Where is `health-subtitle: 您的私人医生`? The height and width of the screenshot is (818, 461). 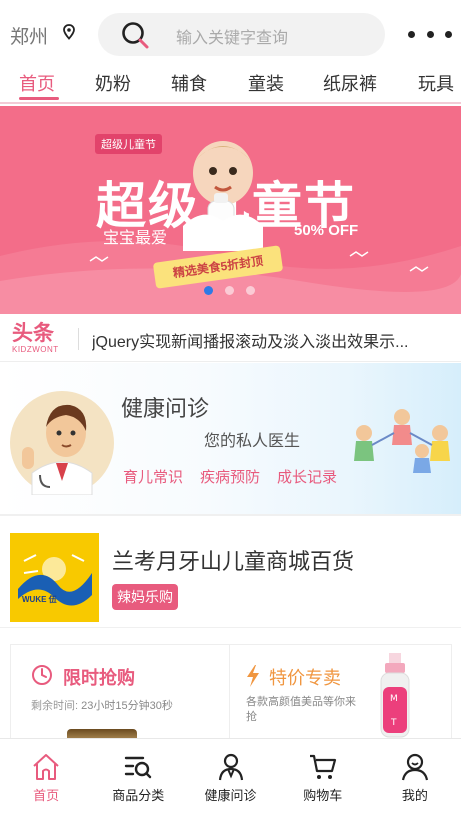
health-subtitle: 您的私人医生 is located at coordinates (252, 441).